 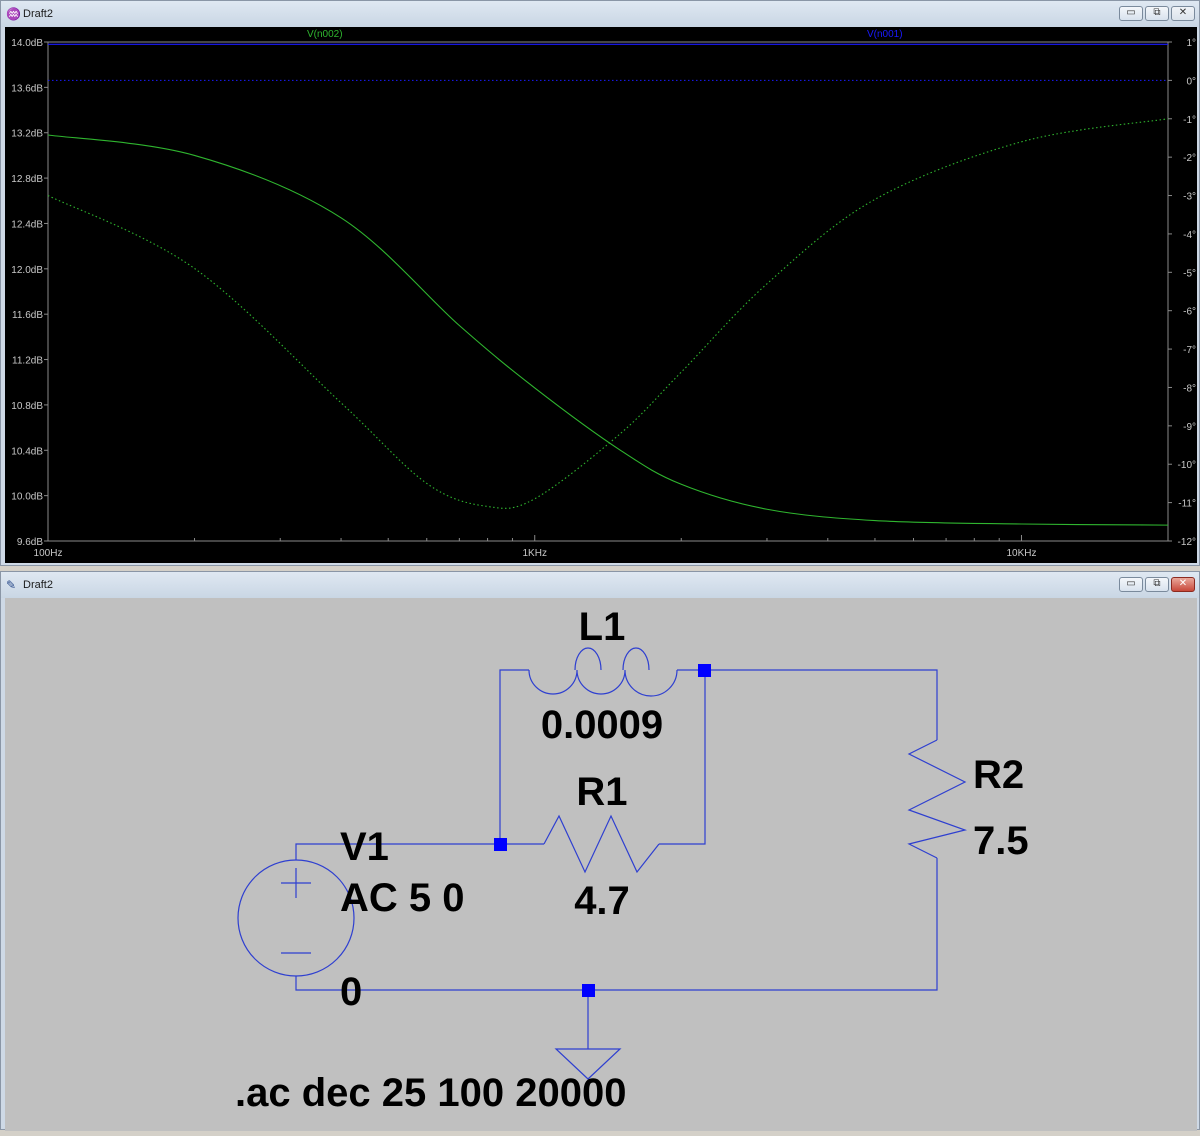 What do you see at coordinates (1189, 312) in the screenshot?
I see `y-right-tick-label: -6°` at bounding box center [1189, 312].